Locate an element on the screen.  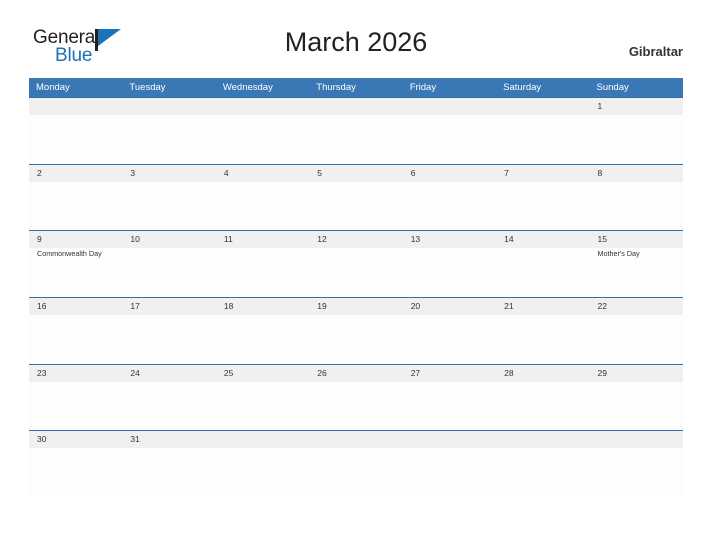
week-date-band: 30 31 is located at coordinates (356, 440).